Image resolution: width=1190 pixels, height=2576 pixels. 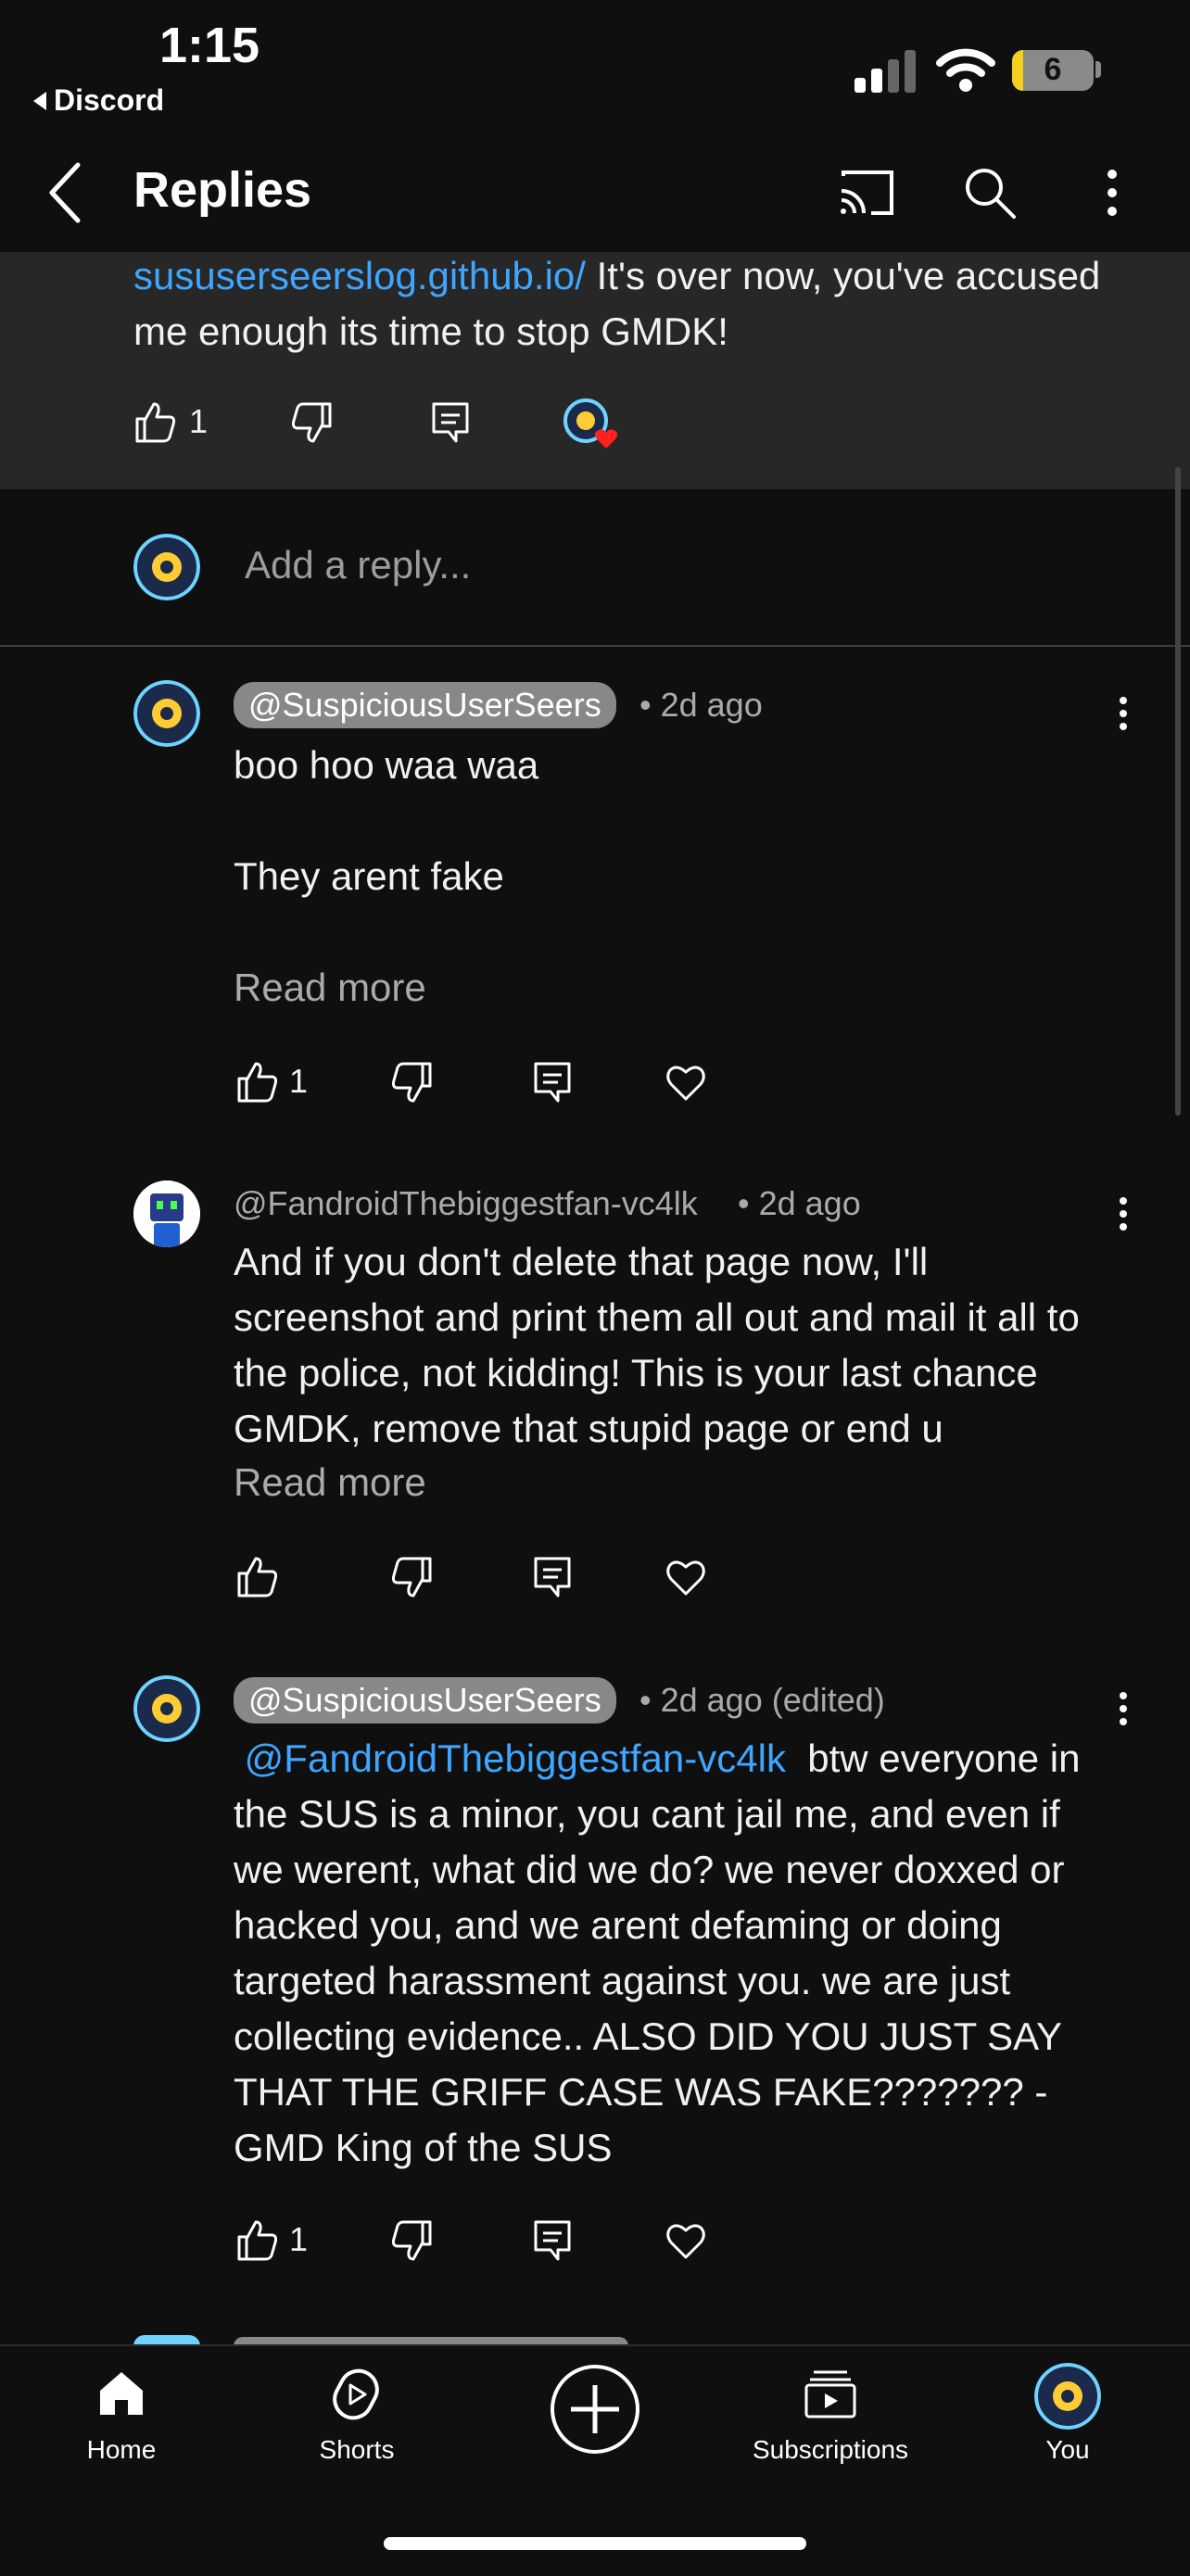 I want to click on cast-icon, so click(x=867, y=193).